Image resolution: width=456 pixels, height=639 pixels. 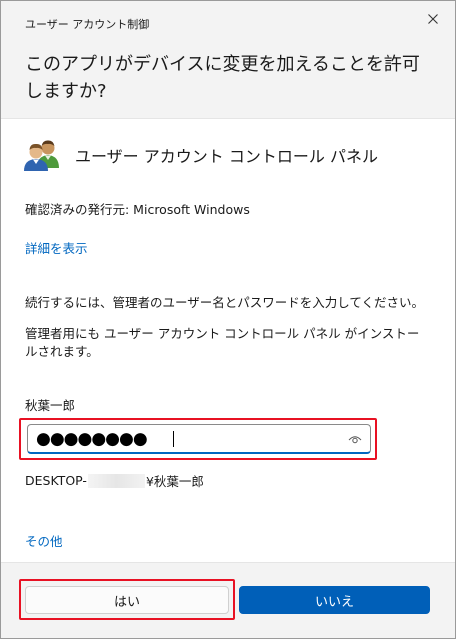 I want to click on app-info-row: ユーザー アカウント コントロール パネル, so click(x=200, y=155).